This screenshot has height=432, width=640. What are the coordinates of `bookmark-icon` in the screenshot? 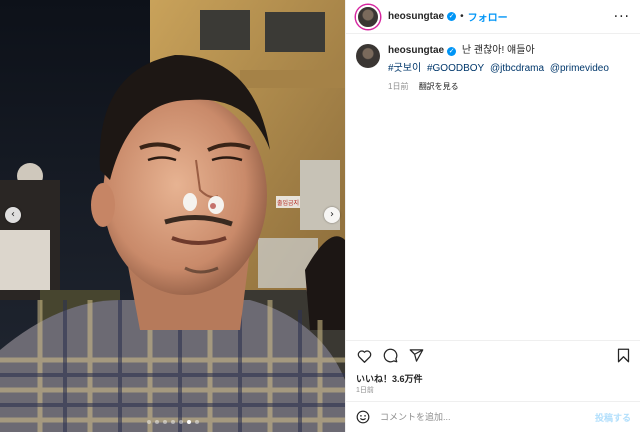 It's located at (623, 356).